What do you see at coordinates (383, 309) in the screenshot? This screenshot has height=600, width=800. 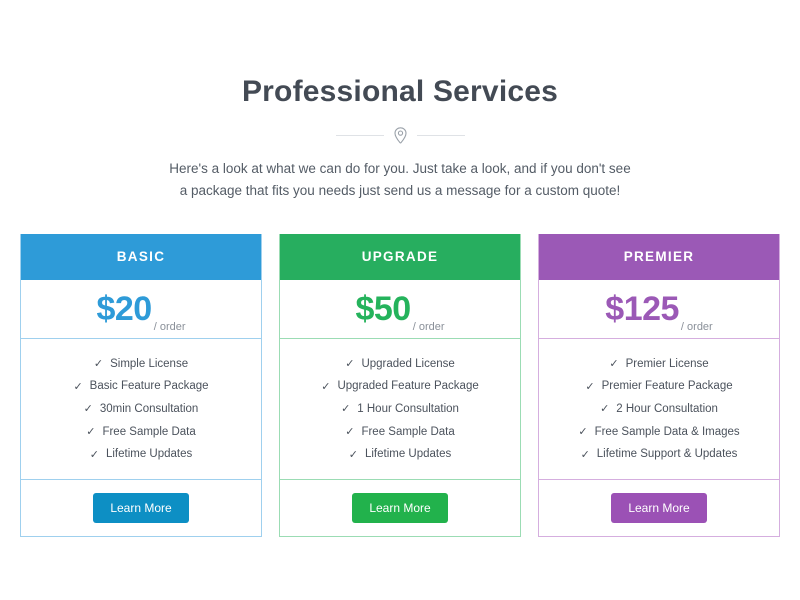 I see `plan-price-upgrade: $50` at bounding box center [383, 309].